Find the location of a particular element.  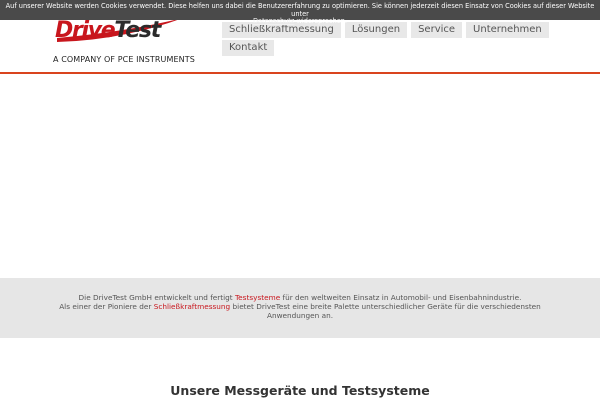

drivetest-logo: DriveTest A COMPANY OF PCE INSTRUMENTS is located at coordinates (124, 41).